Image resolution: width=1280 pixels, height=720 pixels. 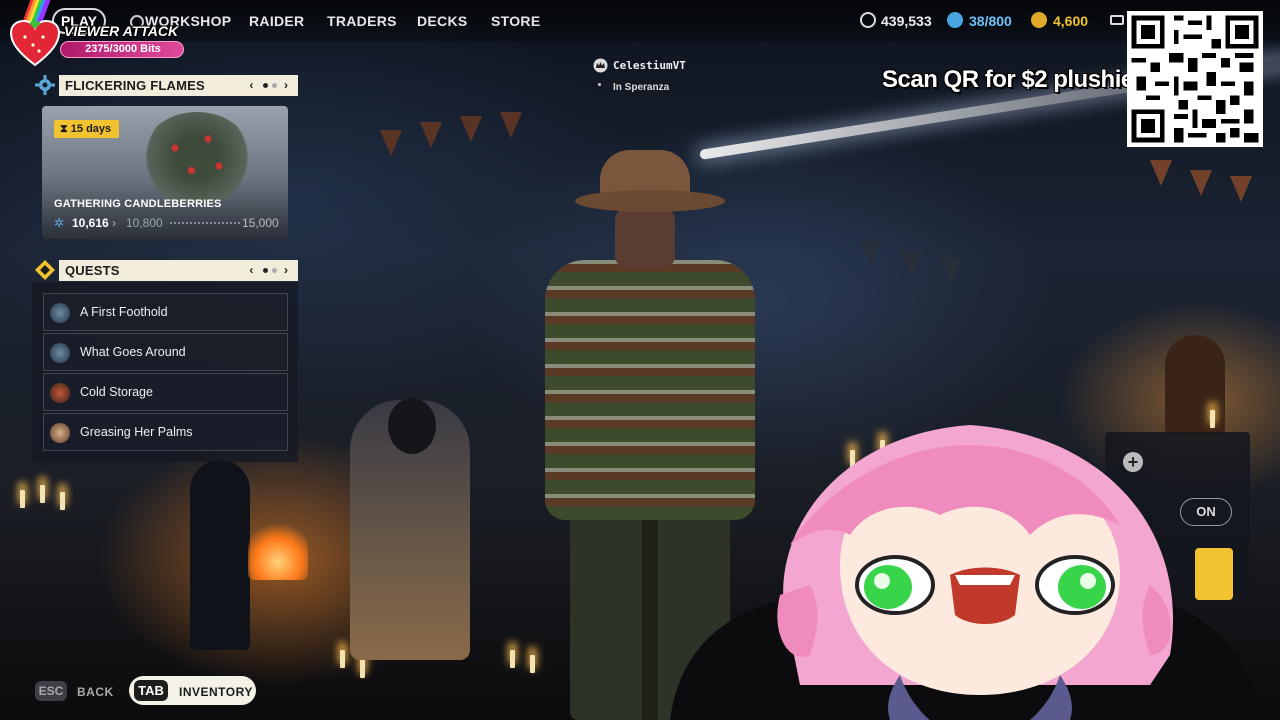 I want to click on quest-label: What Goes Around, so click(x=133, y=352).